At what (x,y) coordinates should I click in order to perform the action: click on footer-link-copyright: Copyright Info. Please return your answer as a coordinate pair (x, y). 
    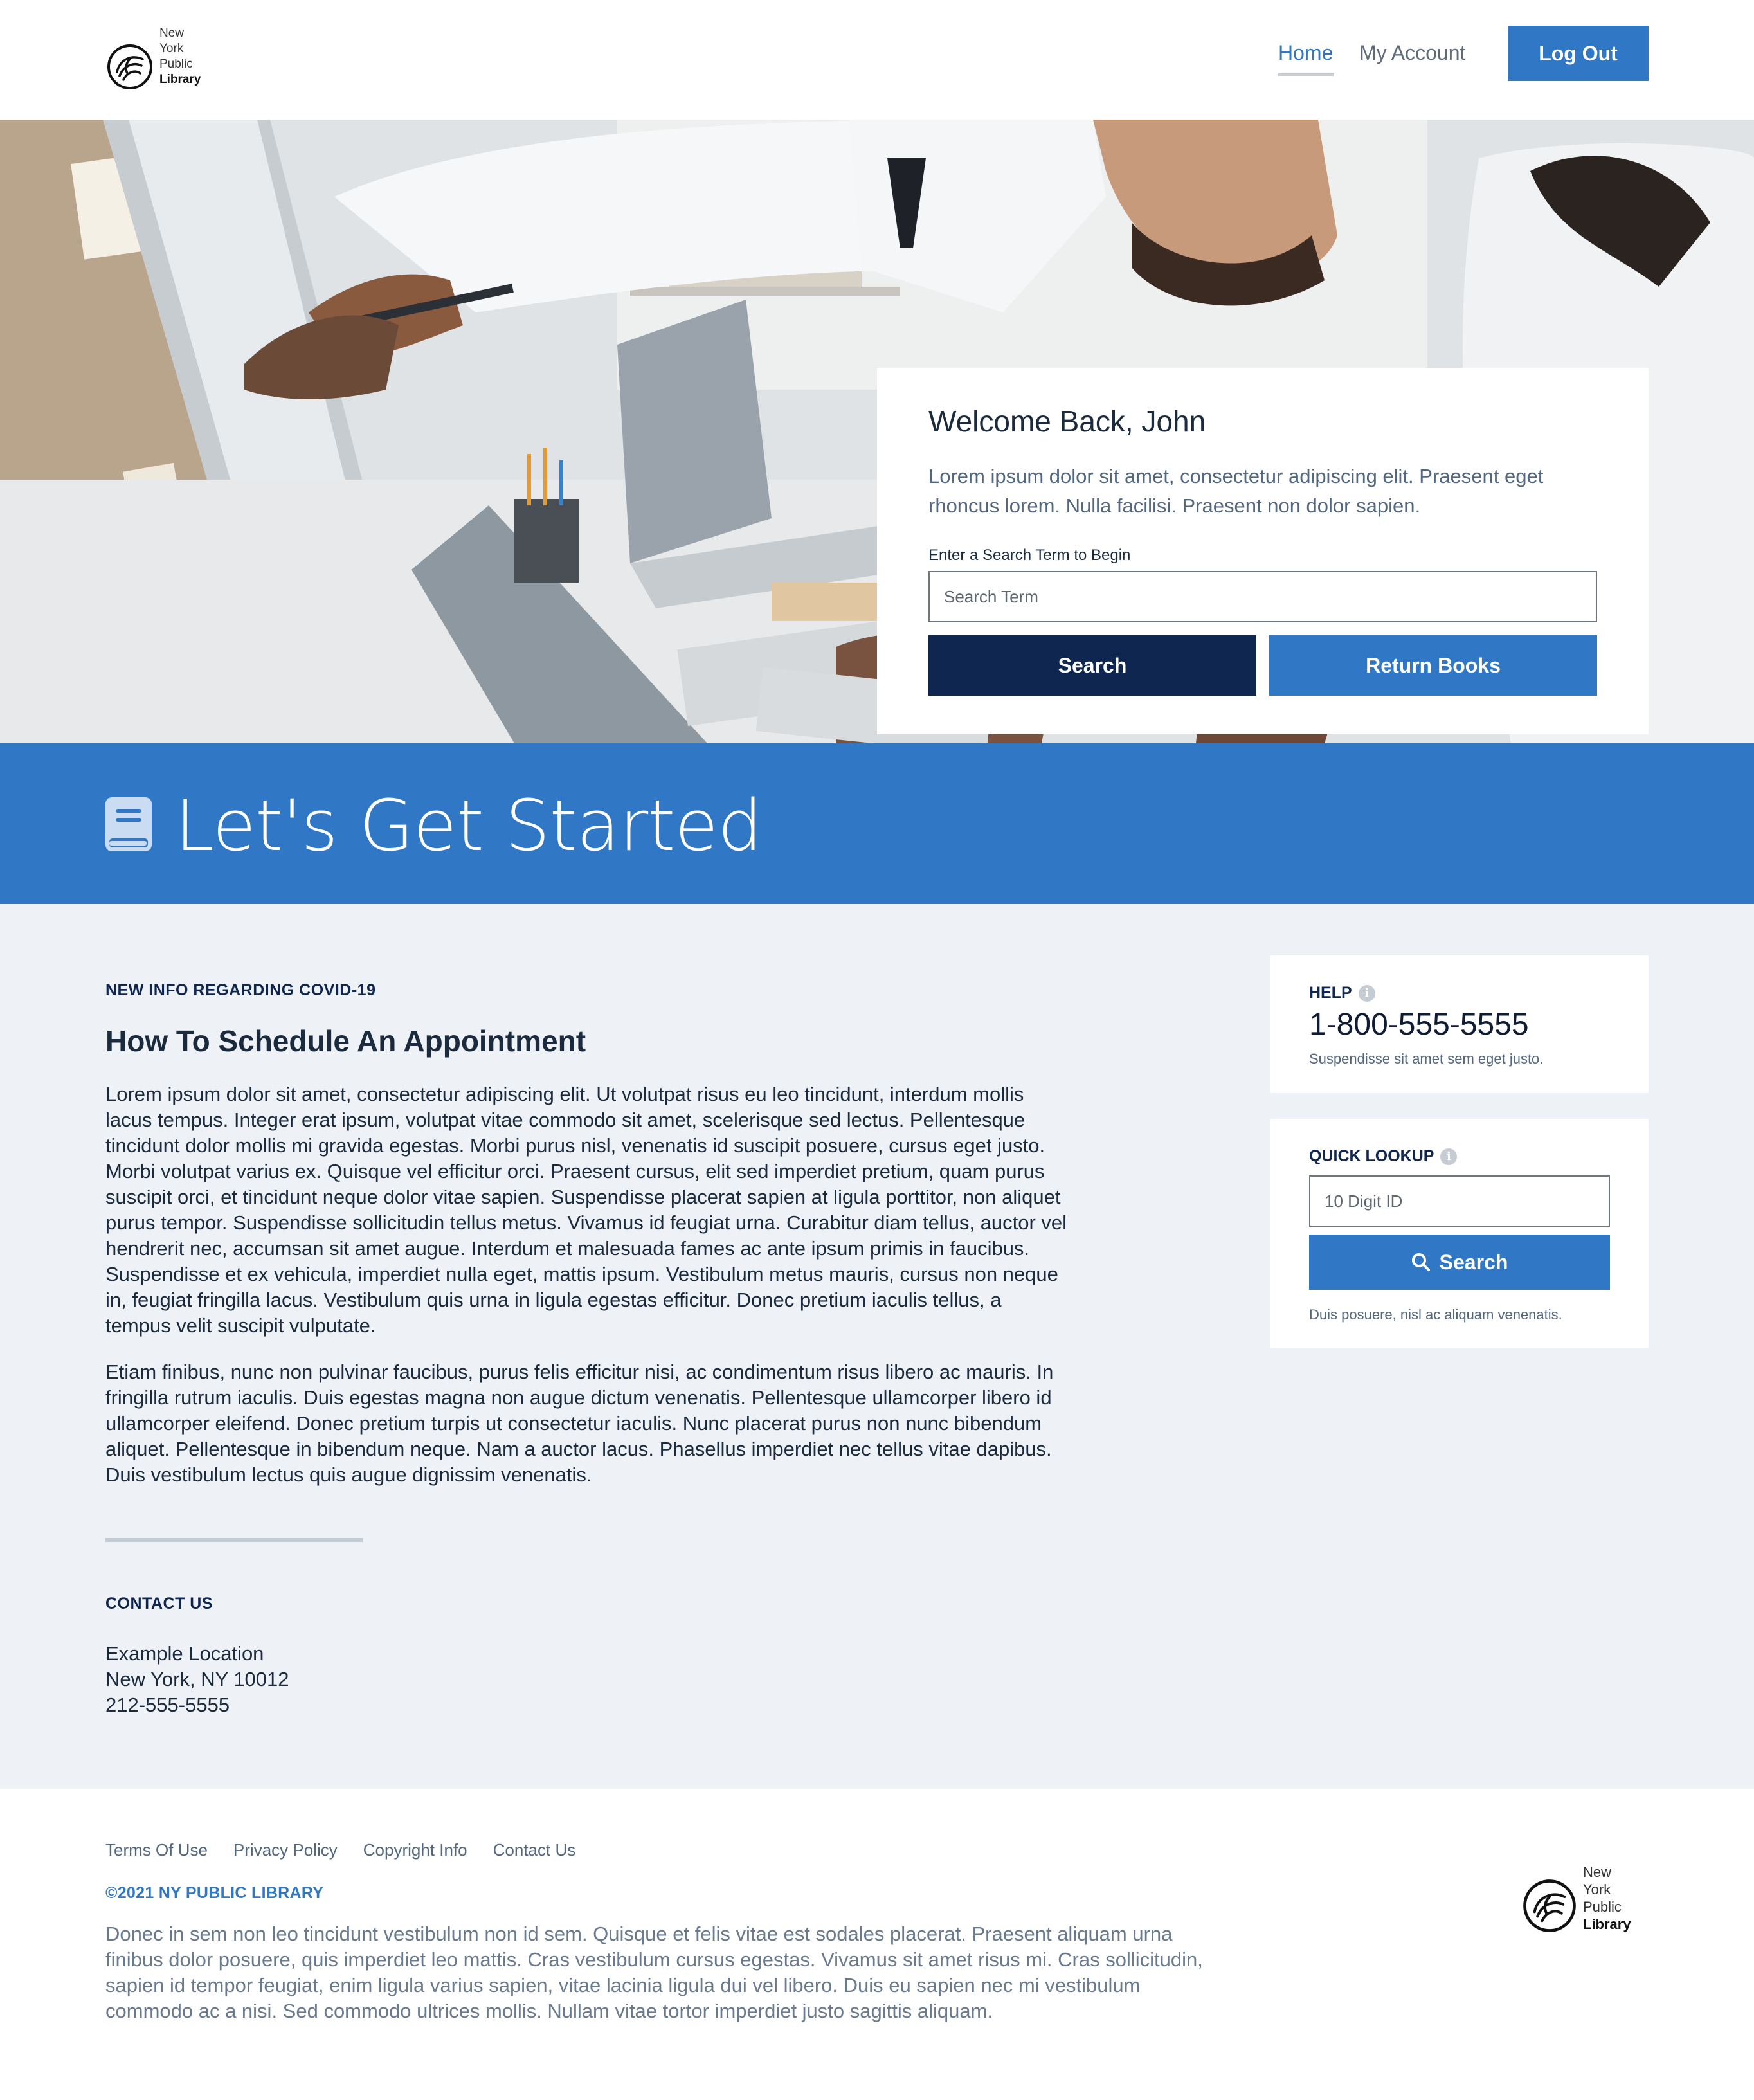
    Looking at the image, I should click on (415, 1850).